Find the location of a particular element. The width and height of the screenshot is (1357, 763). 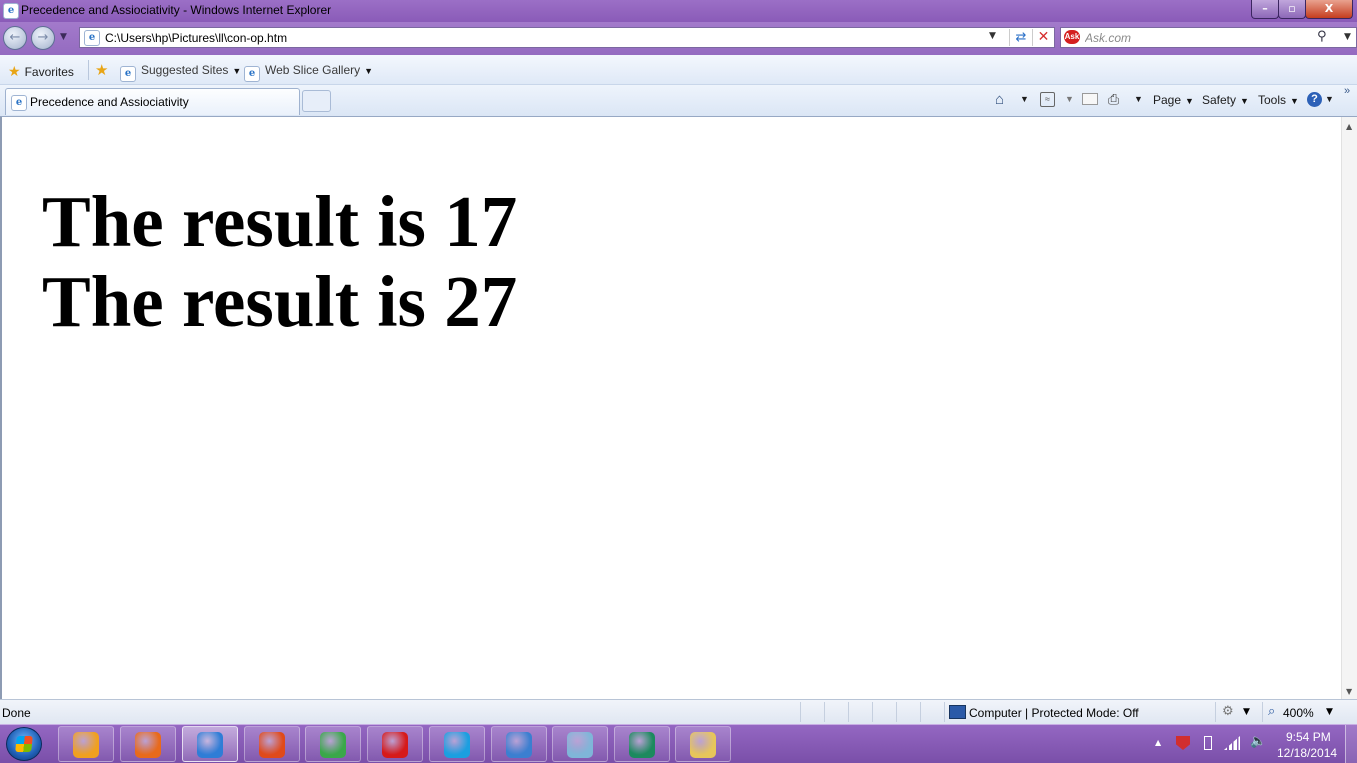

opera-icon is located at coordinates (395, 745).